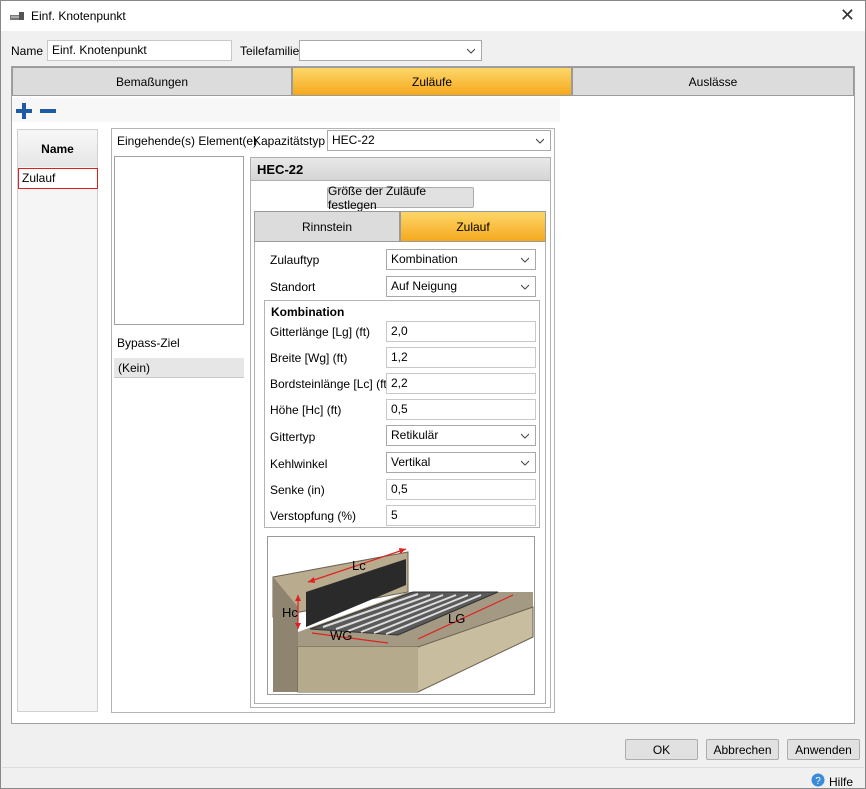 This screenshot has height=789, width=866. Describe the element at coordinates (57, 420) in the screenshot. I see `inlet-list` at that location.